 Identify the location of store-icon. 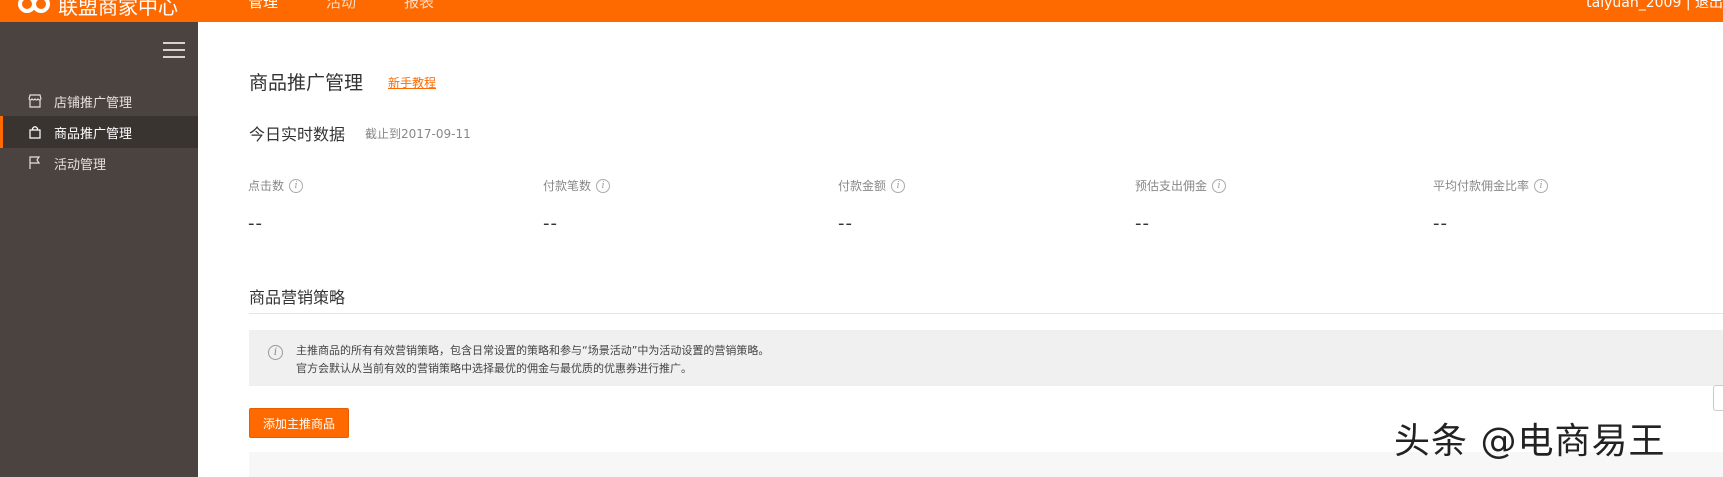
(35, 101).